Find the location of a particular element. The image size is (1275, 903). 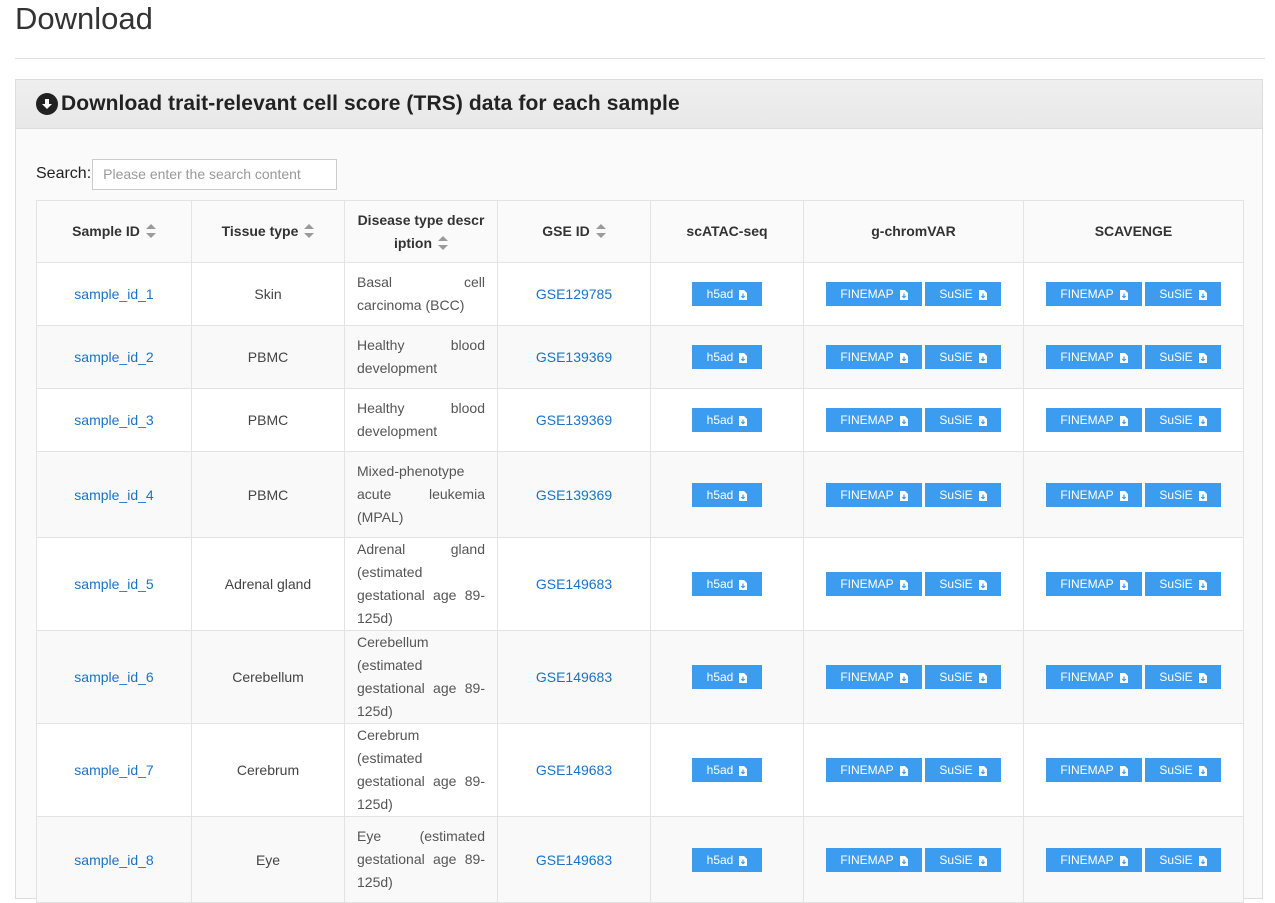

col-header-tissue-type: Tissue type is located at coordinates (268, 231).